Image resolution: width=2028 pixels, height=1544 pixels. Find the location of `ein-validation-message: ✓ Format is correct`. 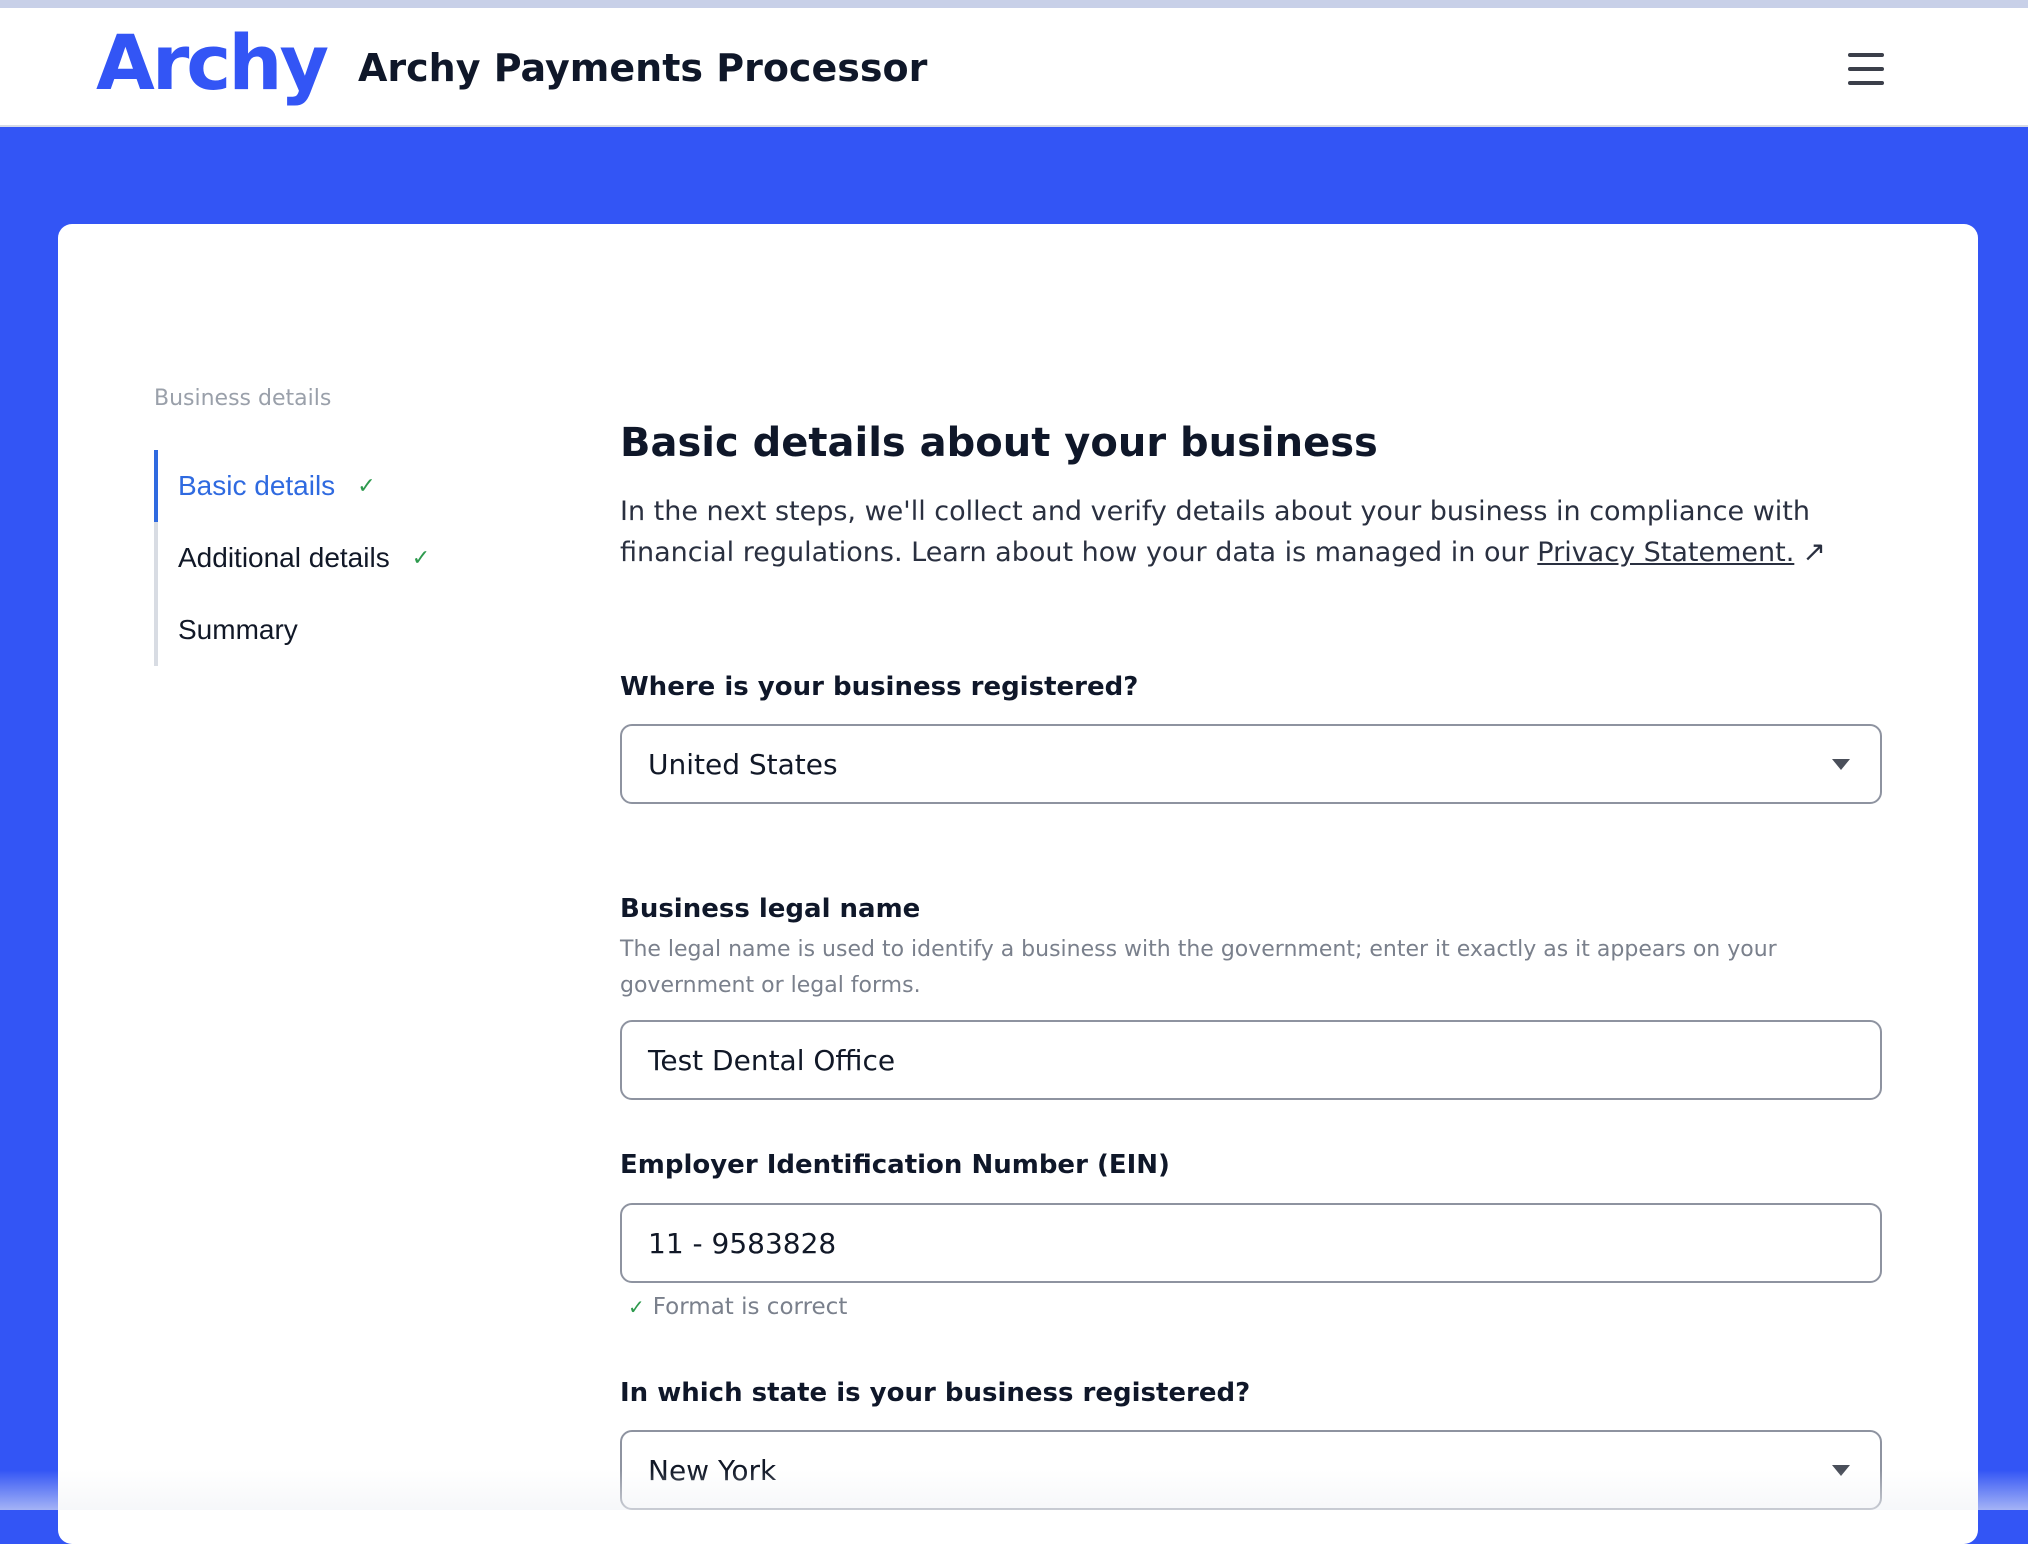

ein-validation-message: ✓ Format is correct is located at coordinates (737, 1307).